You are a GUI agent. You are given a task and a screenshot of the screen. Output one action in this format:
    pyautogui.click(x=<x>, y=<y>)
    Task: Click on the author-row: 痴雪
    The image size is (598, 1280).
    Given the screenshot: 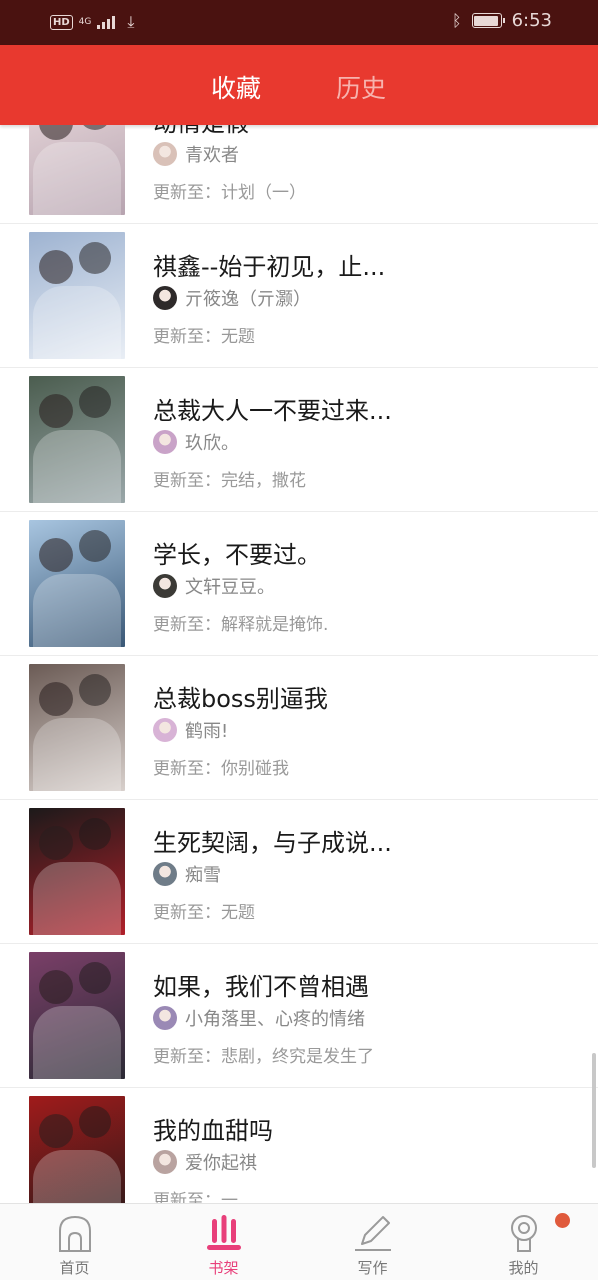 What is the action you would take?
    pyautogui.click(x=187, y=874)
    